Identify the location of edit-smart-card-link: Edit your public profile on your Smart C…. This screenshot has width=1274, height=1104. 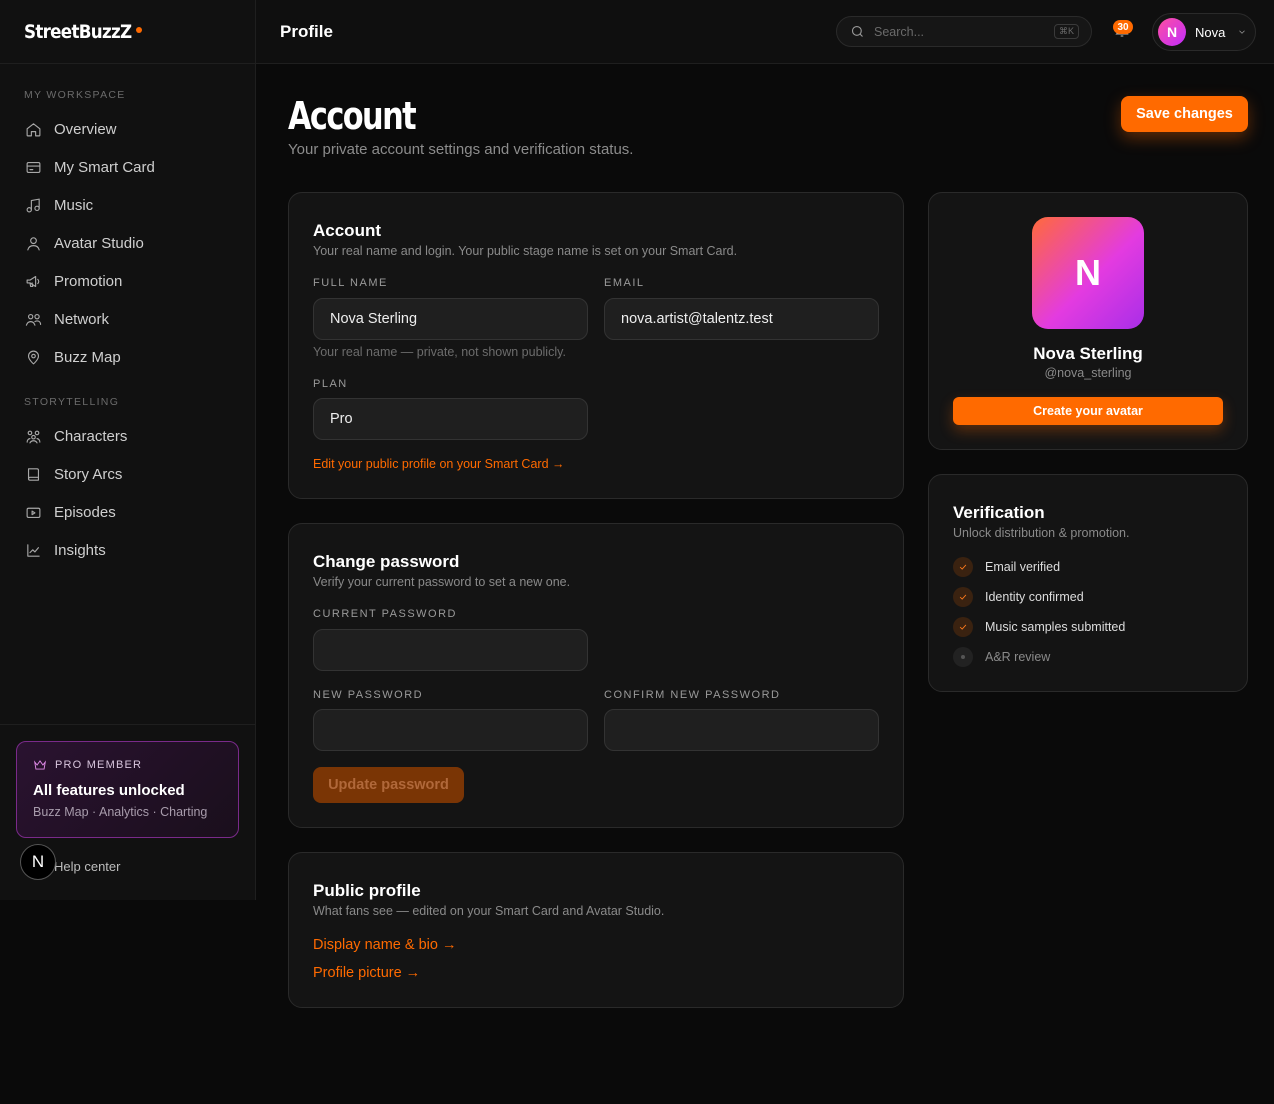
(439, 464).